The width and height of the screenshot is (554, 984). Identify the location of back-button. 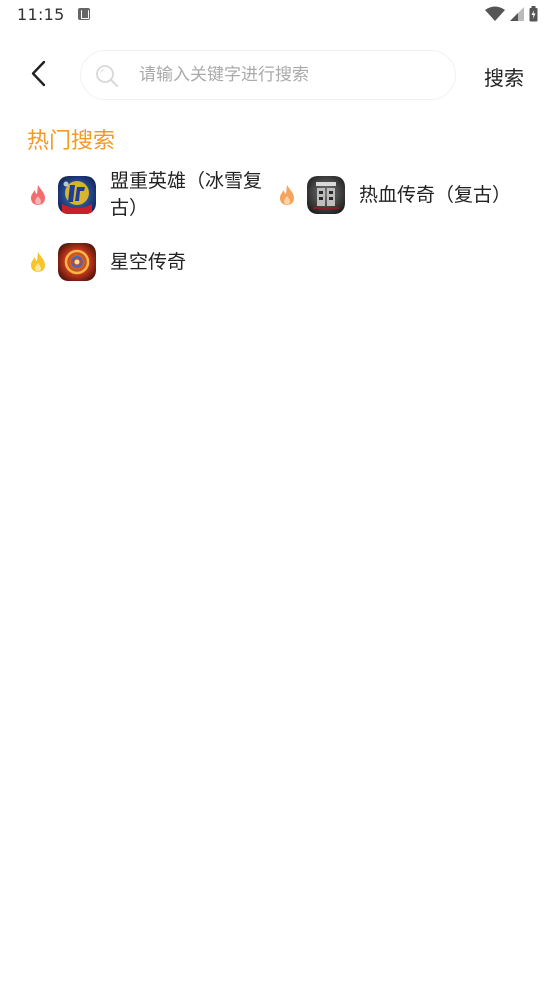
(40, 74).